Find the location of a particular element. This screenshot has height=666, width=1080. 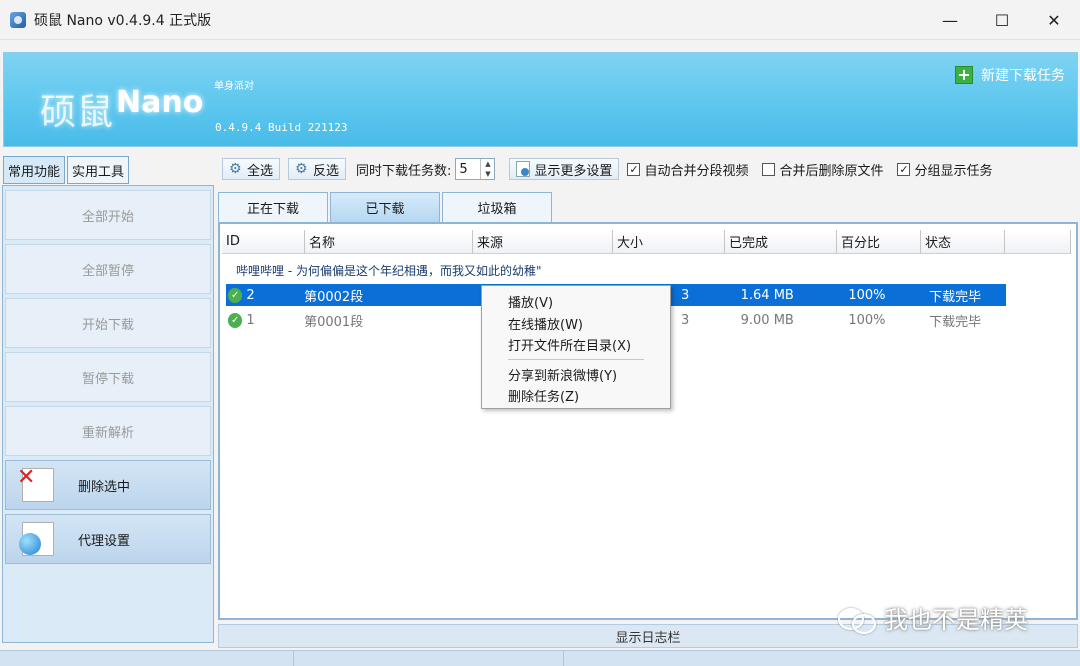

row-completed: 9.00 MB is located at coordinates (767, 320).